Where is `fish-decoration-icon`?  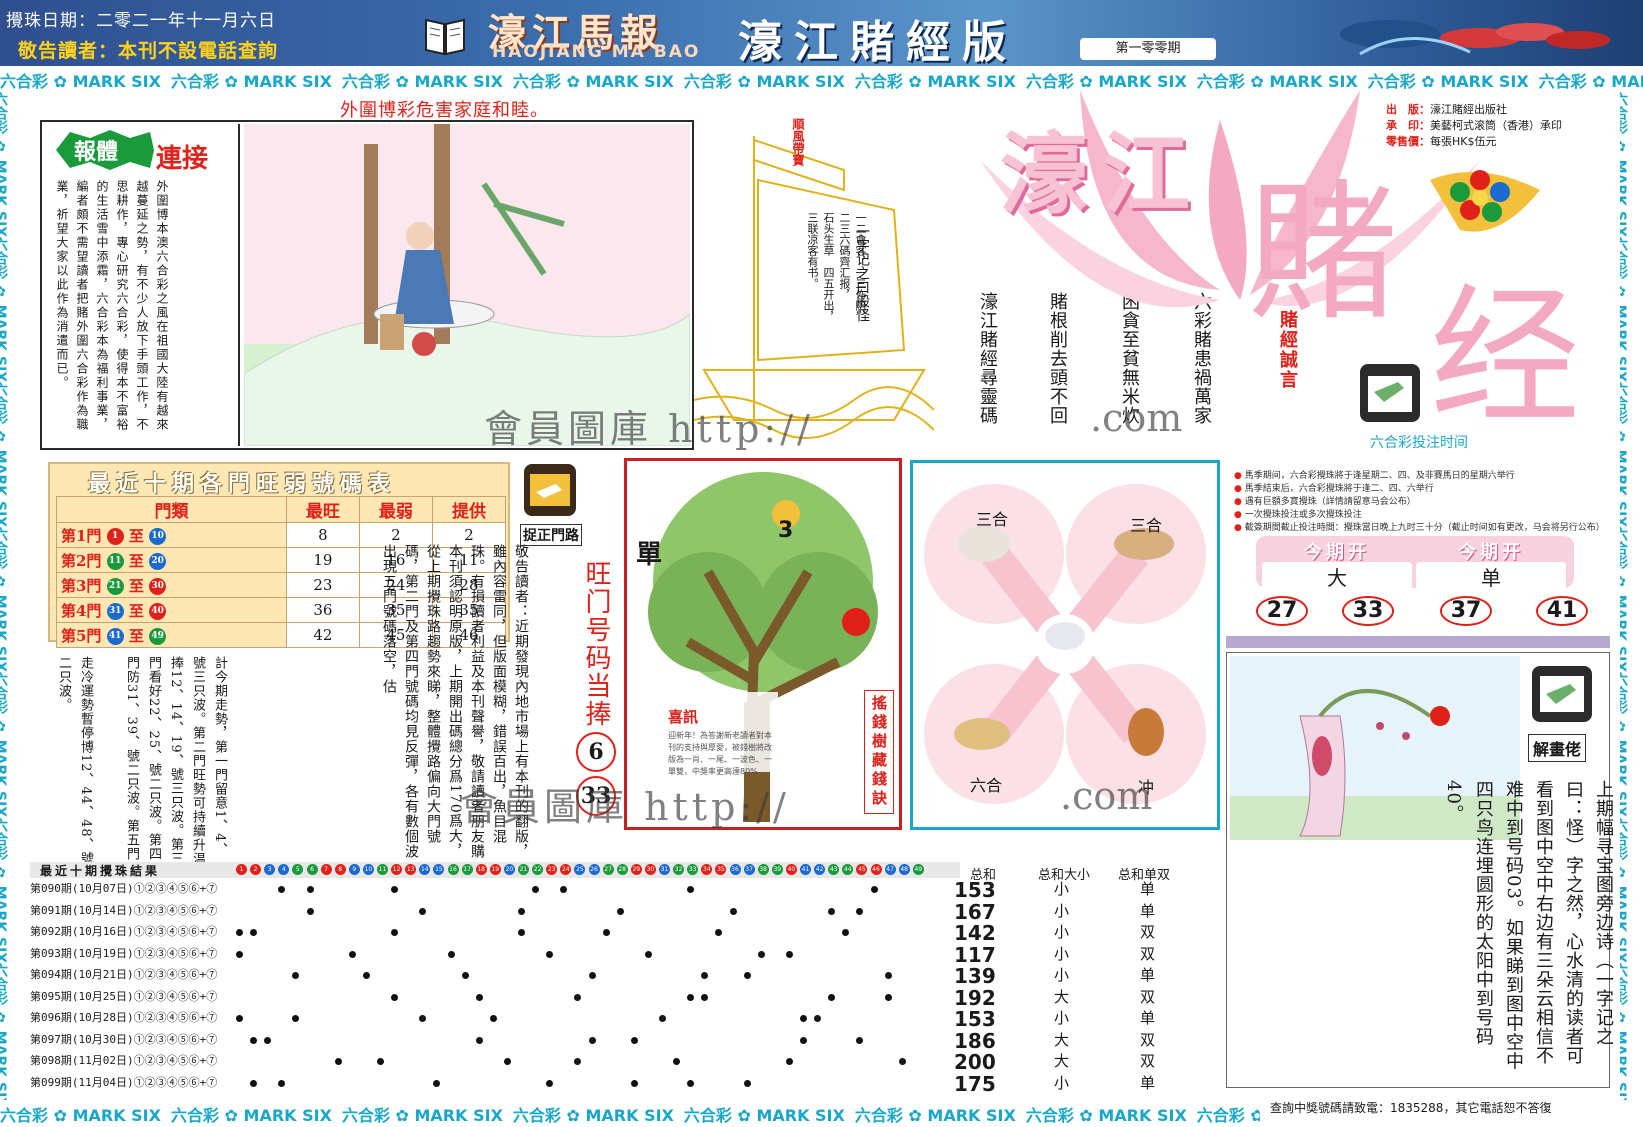
fish-decoration-icon is located at coordinates (1475, 38).